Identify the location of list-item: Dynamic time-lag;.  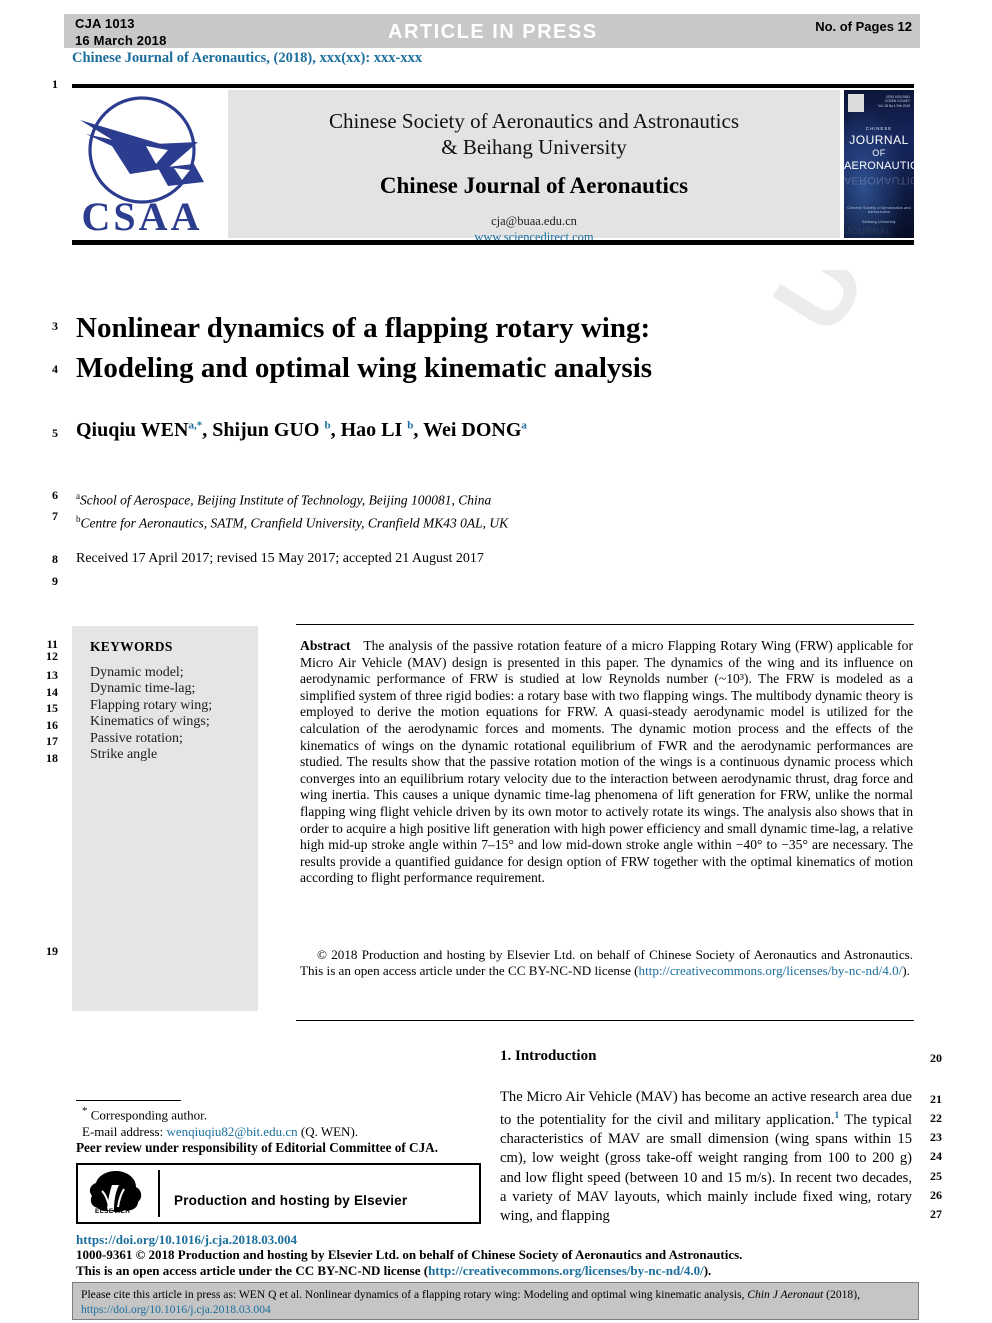
(143, 689).